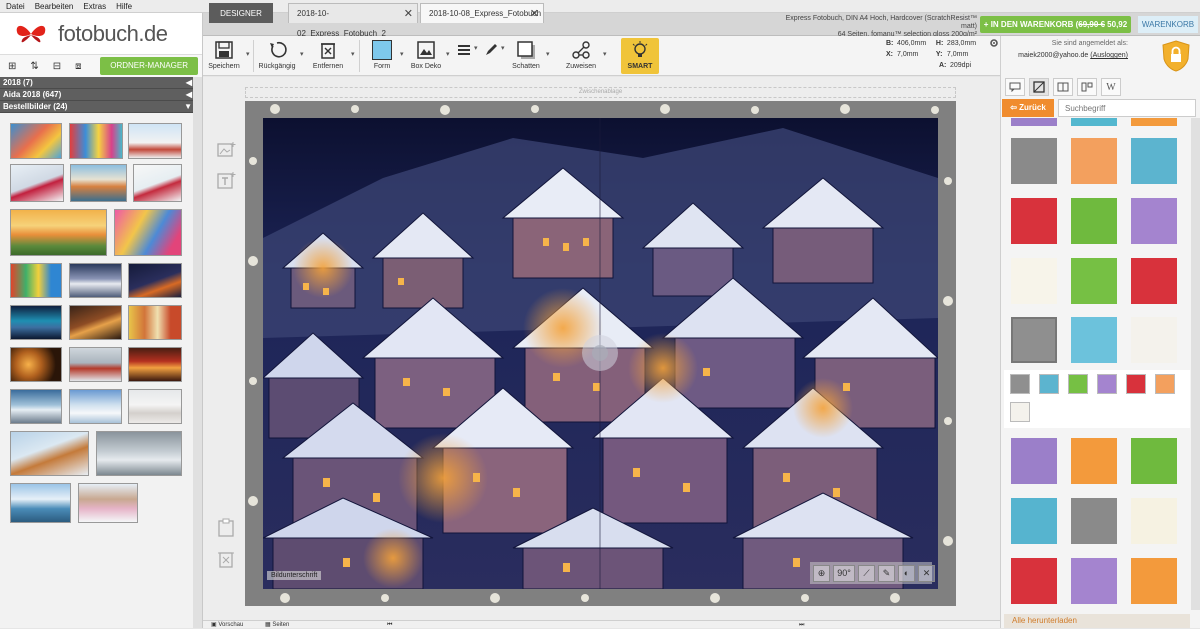  I want to click on right-scrollbar, so click(1195, 364).